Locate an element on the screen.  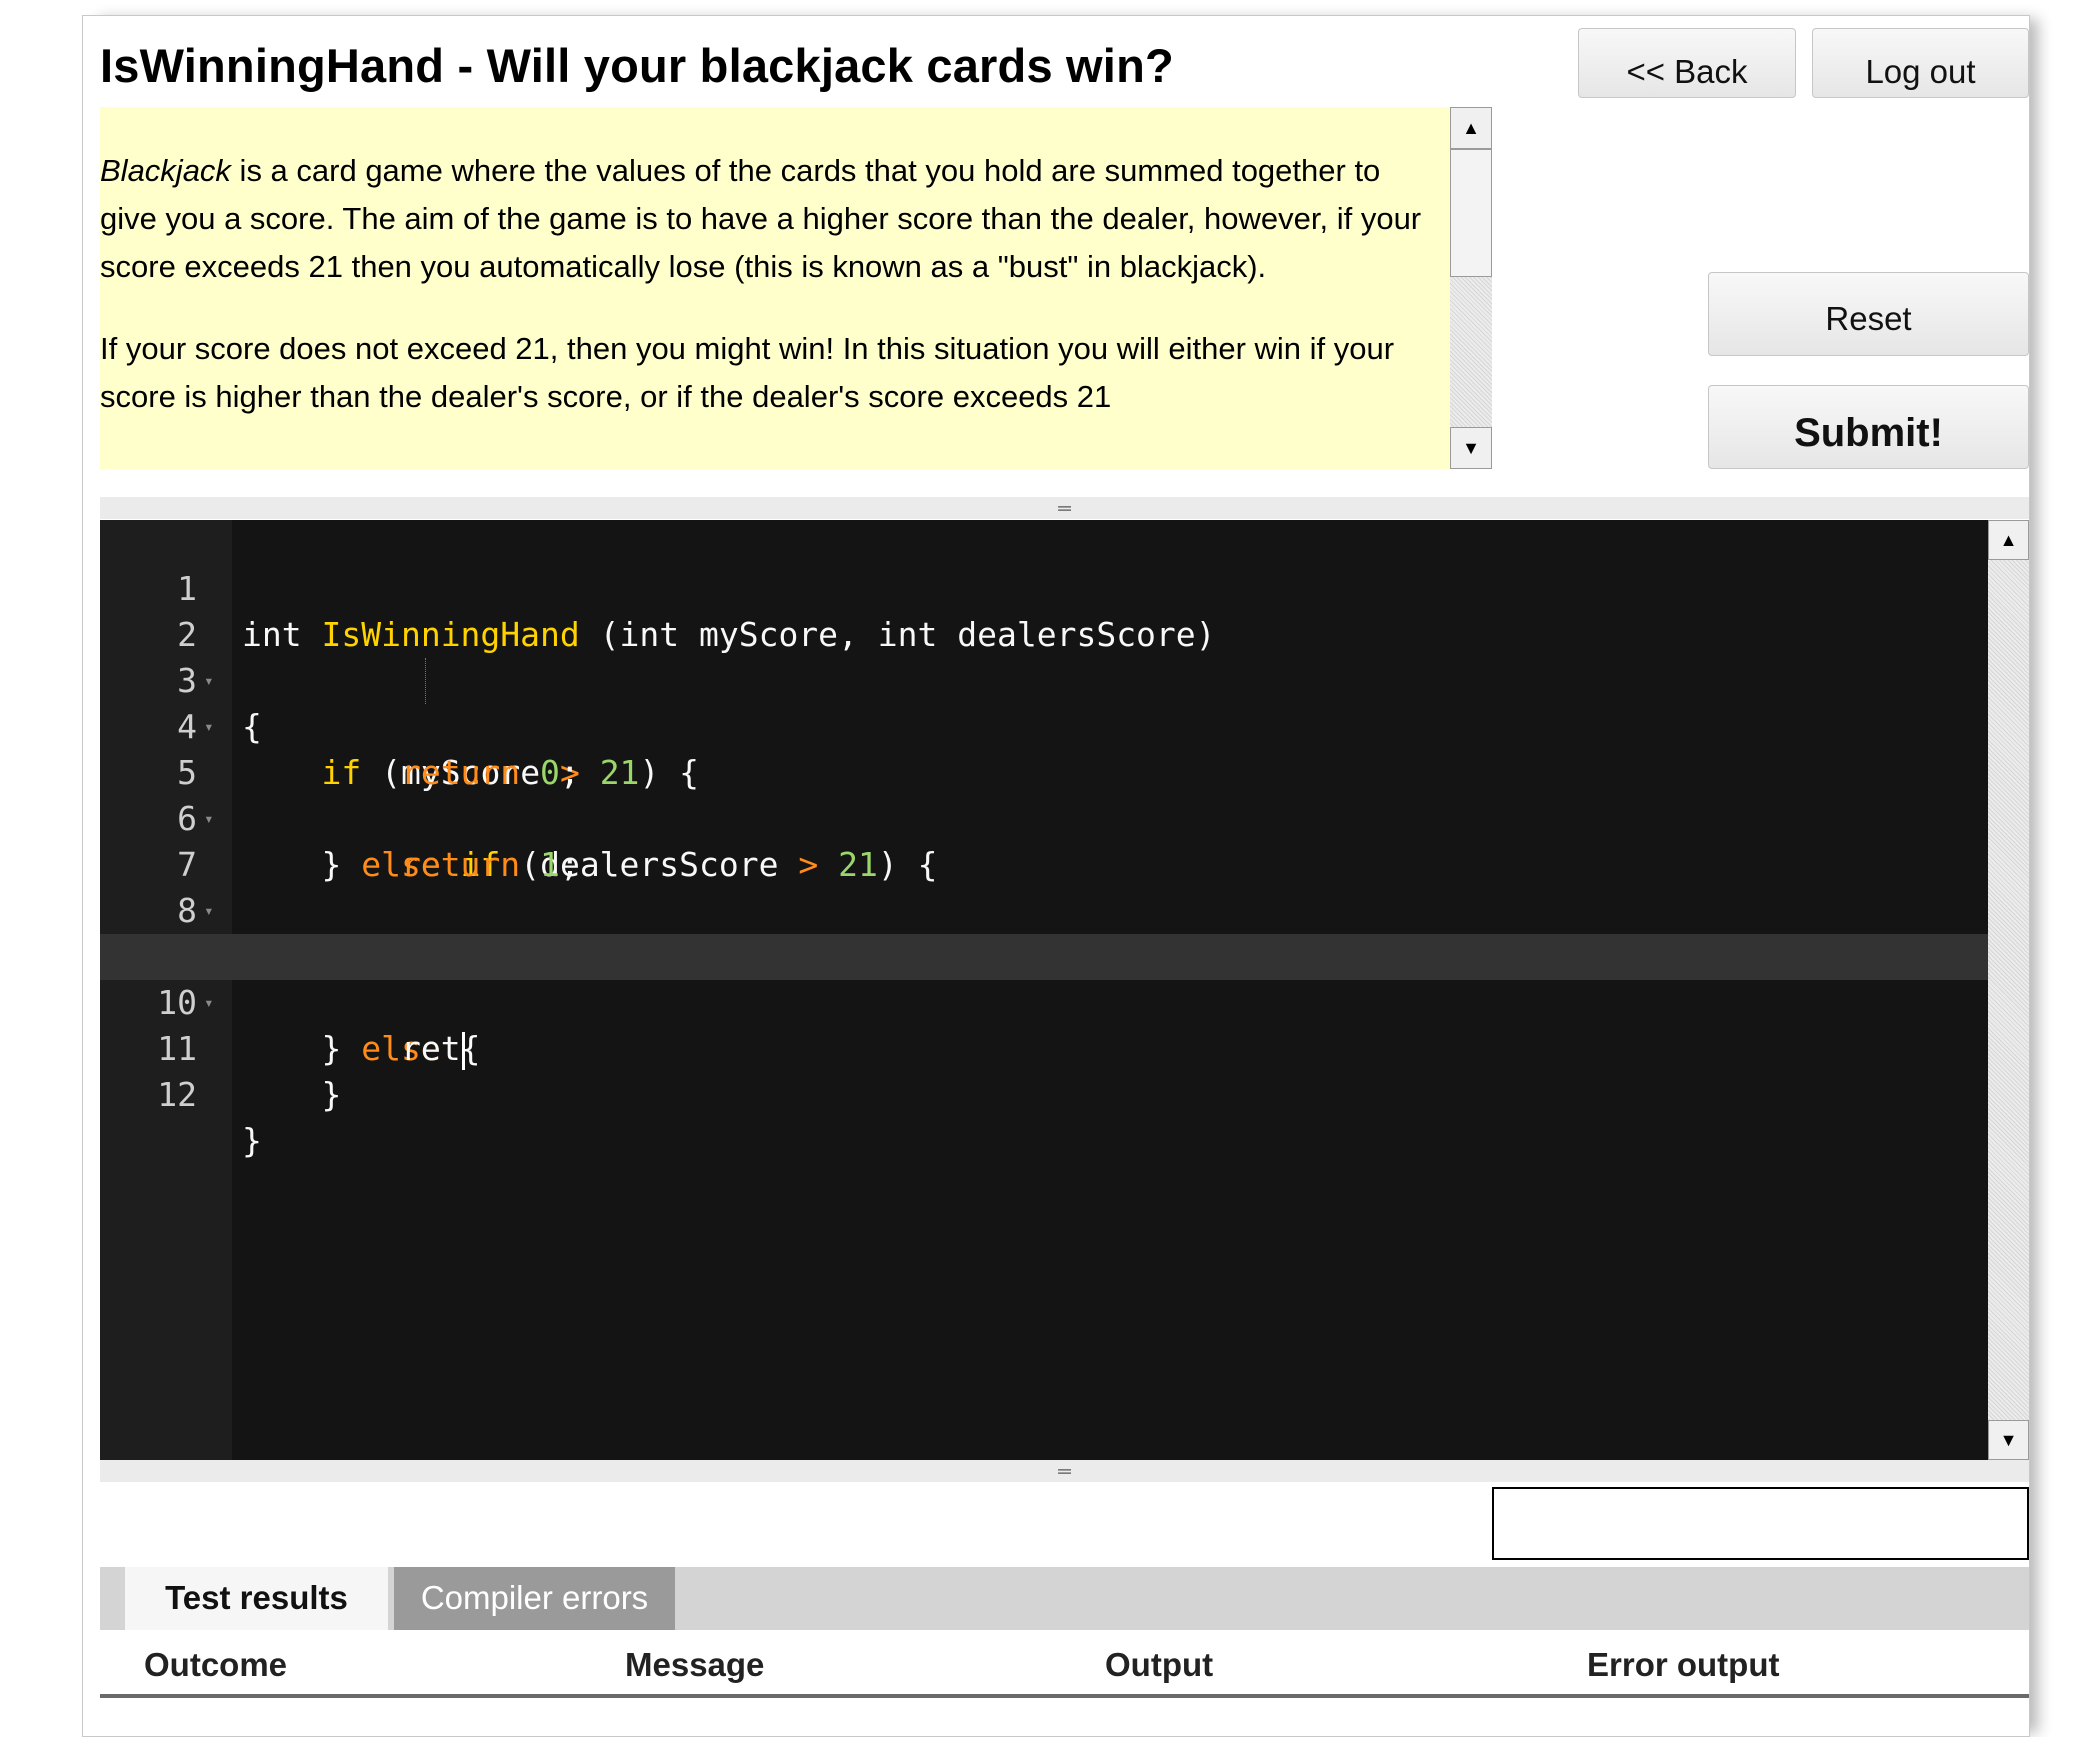
code-line: 4 return 0; is located at coordinates (1044, 725).